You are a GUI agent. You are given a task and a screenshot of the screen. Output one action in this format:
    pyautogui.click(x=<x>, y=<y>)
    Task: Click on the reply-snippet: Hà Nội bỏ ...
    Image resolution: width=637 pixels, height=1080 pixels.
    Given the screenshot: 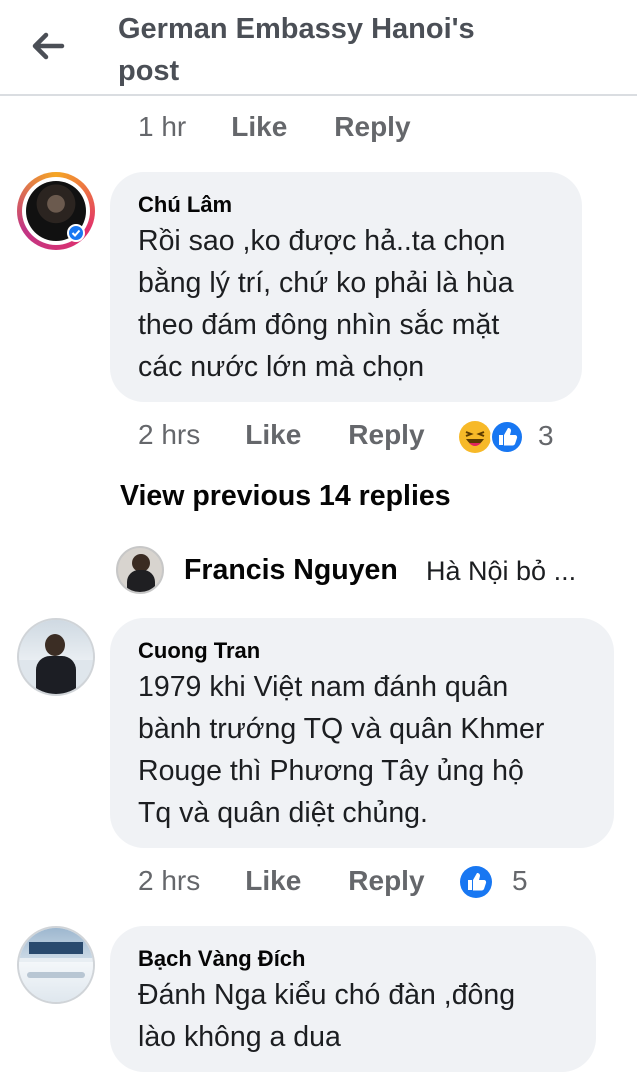 What is the action you would take?
    pyautogui.click(x=501, y=571)
    